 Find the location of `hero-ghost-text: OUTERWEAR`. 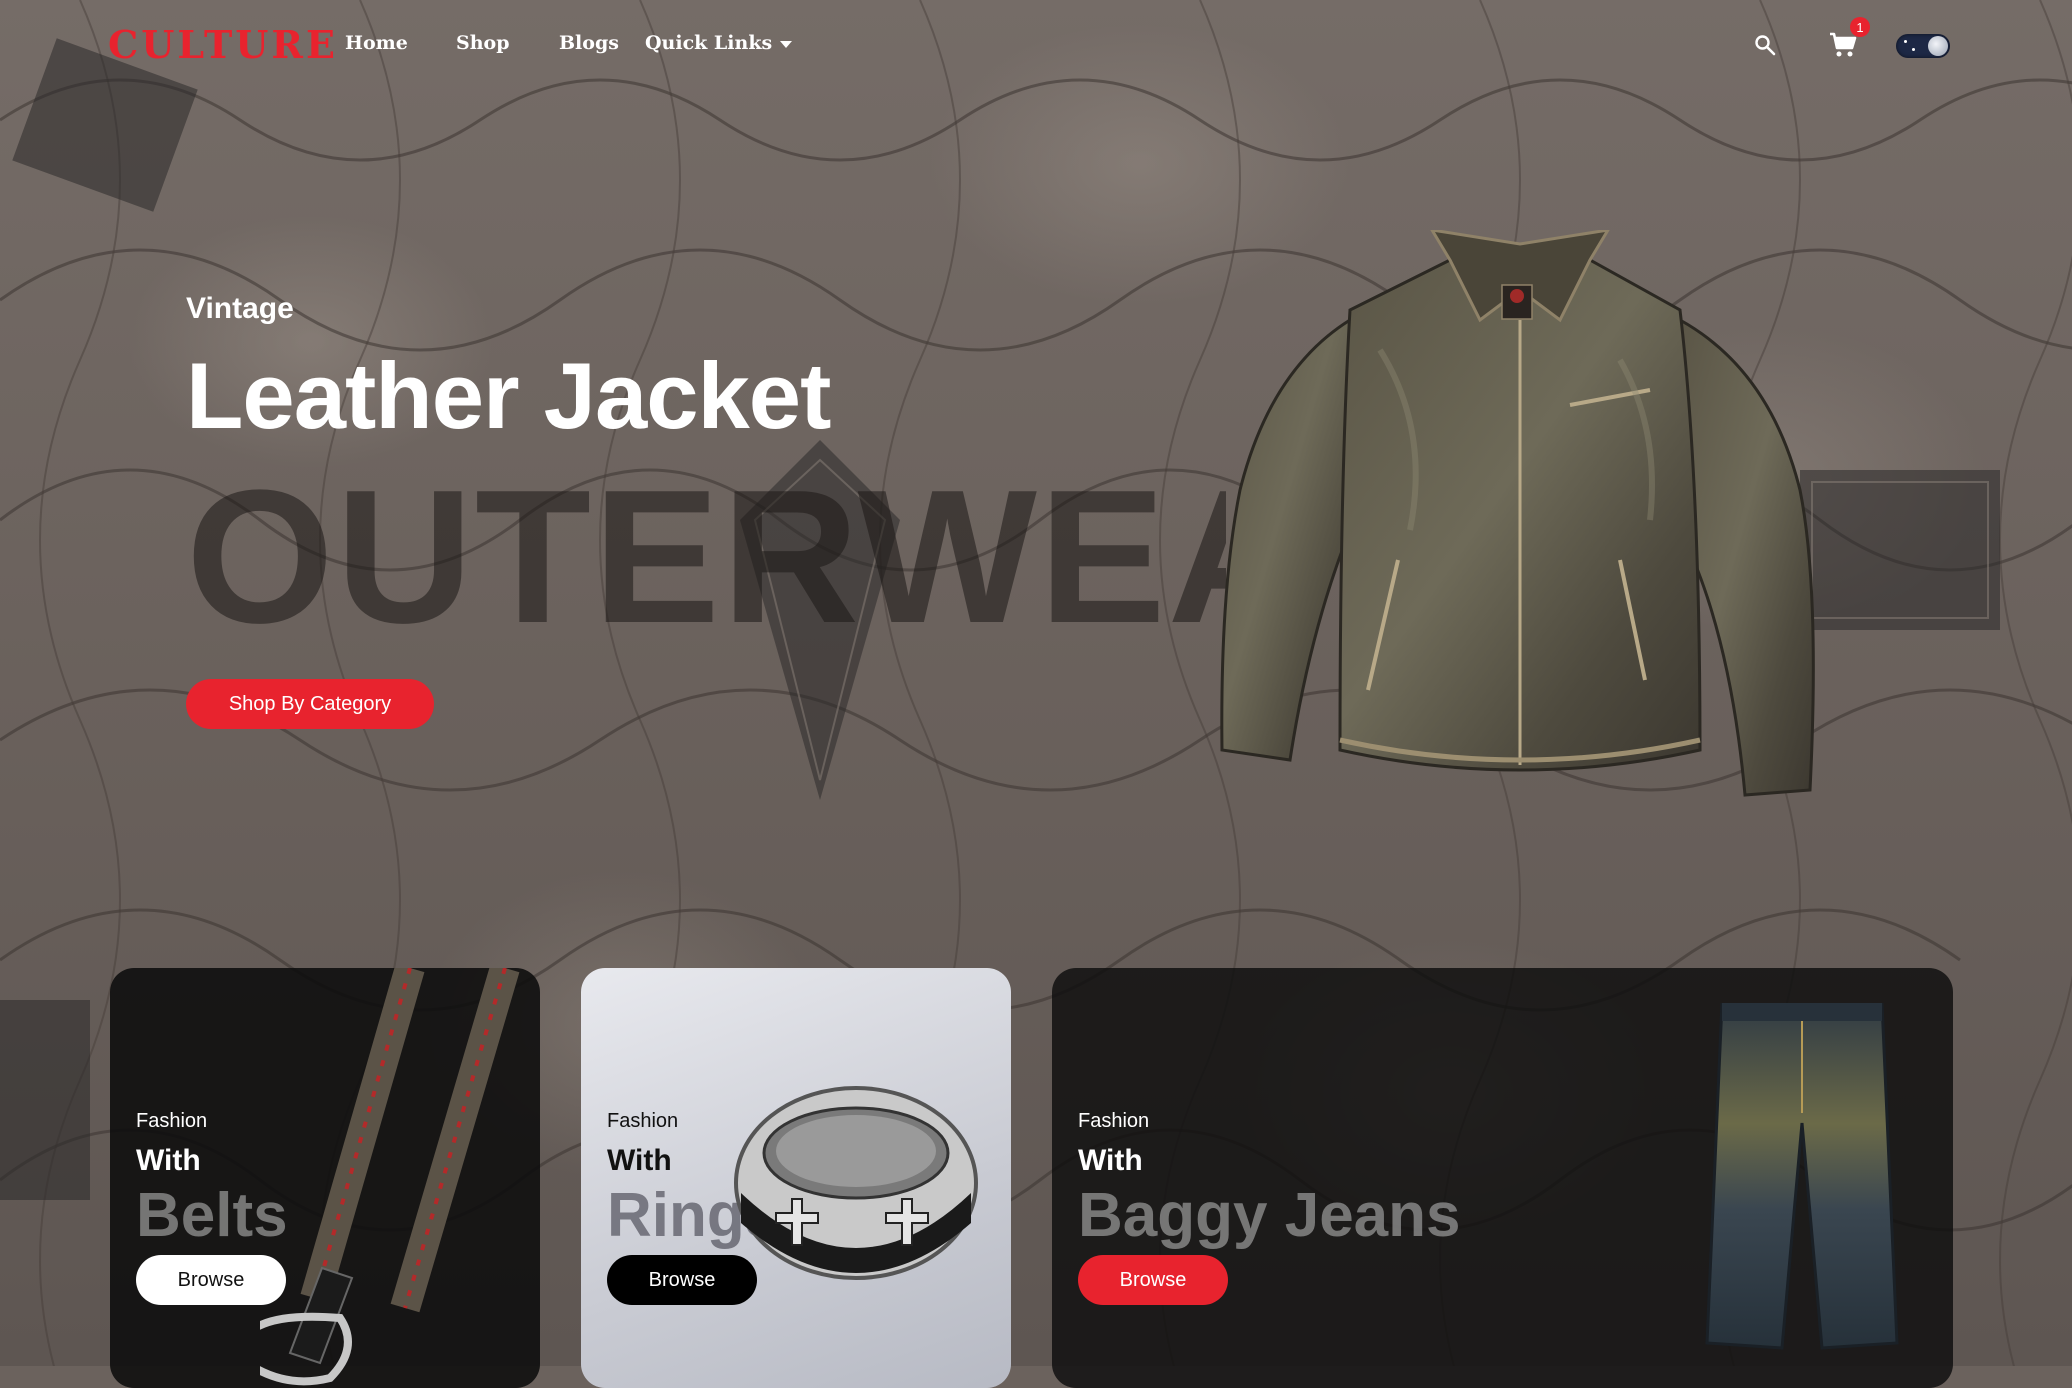

hero-ghost-text: OUTERWEAR is located at coordinates (706, 557).